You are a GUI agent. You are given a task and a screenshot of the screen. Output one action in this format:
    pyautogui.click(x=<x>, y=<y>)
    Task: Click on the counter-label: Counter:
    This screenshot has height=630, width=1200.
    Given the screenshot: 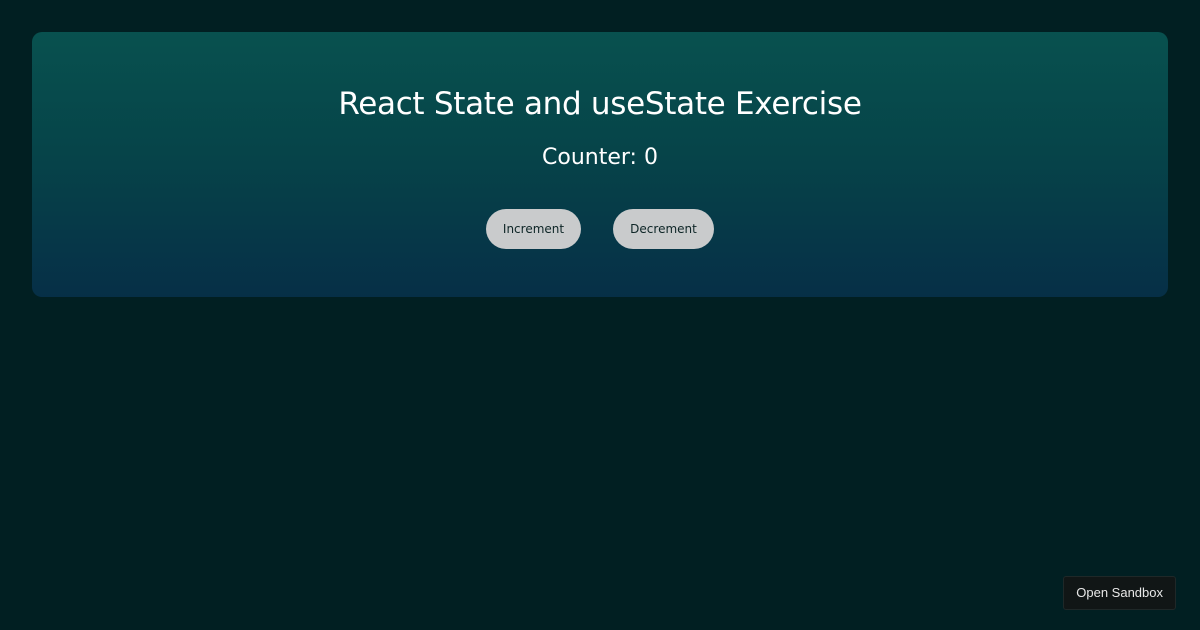 What is the action you would take?
    pyautogui.click(x=589, y=157)
    